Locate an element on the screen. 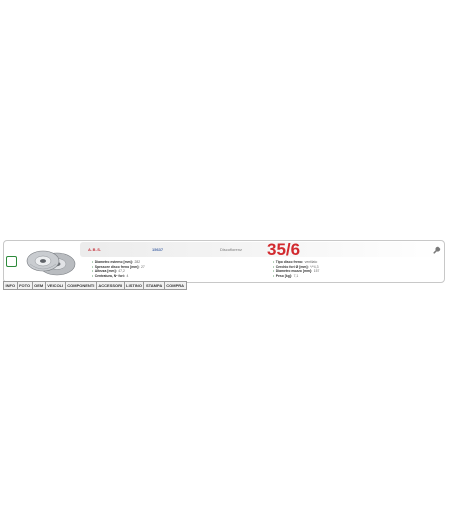  spec-item: Peso [kg]:7,1 is located at coordinates (296, 276).